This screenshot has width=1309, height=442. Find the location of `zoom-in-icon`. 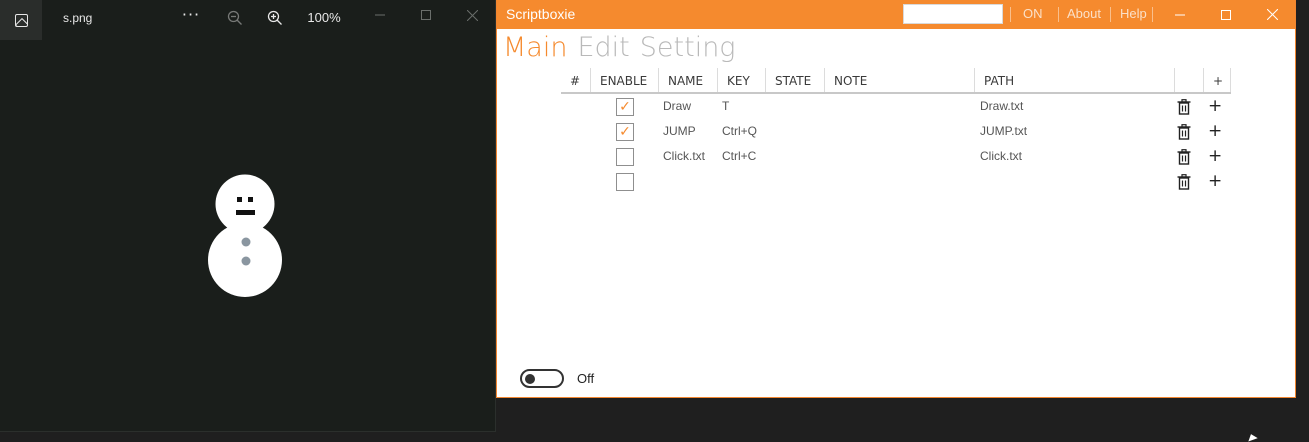

zoom-in-icon is located at coordinates (275, 18).